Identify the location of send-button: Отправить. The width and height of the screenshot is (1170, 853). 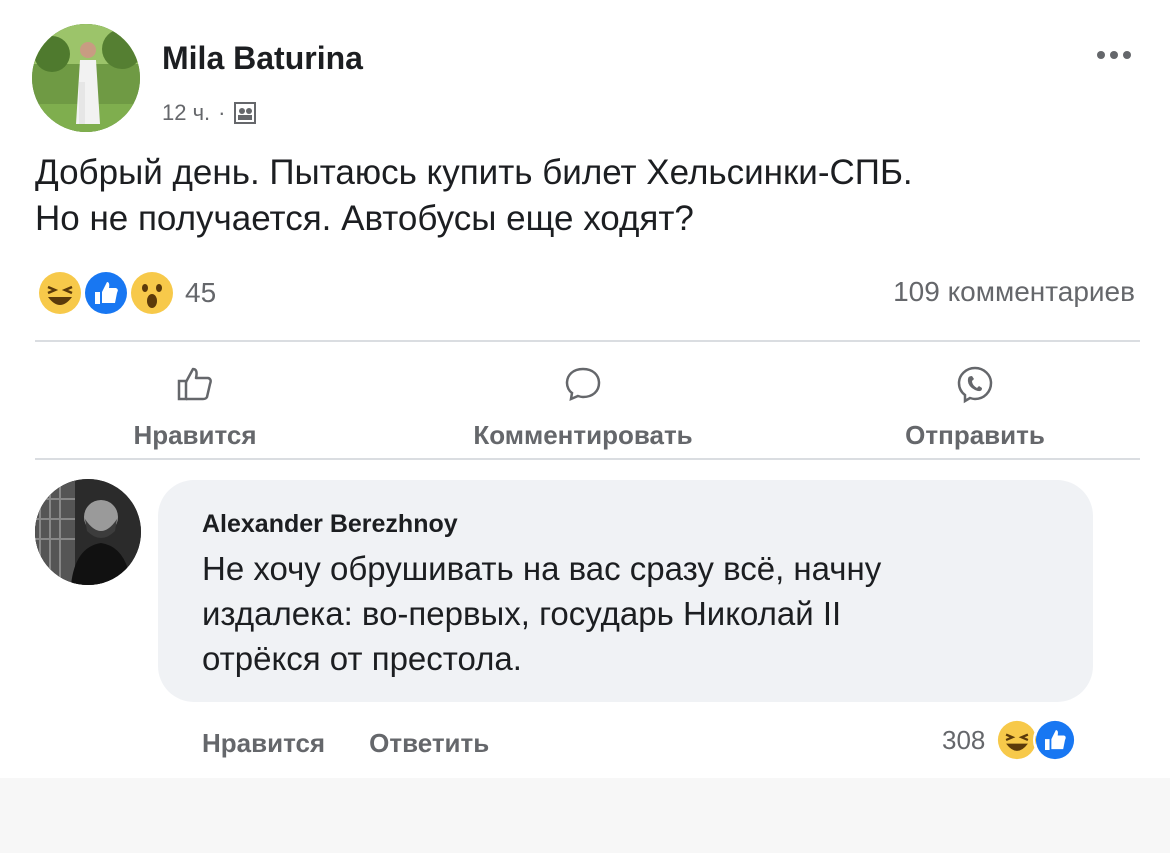
(975, 407).